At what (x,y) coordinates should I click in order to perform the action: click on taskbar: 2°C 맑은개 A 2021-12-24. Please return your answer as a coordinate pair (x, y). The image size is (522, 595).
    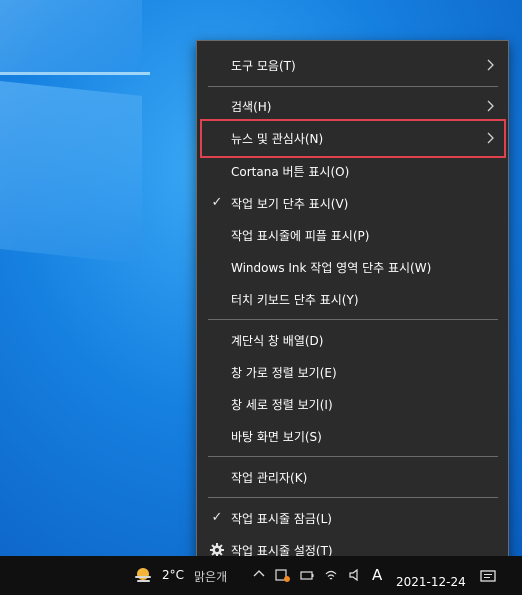
    Looking at the image, I should click on (261, 575).